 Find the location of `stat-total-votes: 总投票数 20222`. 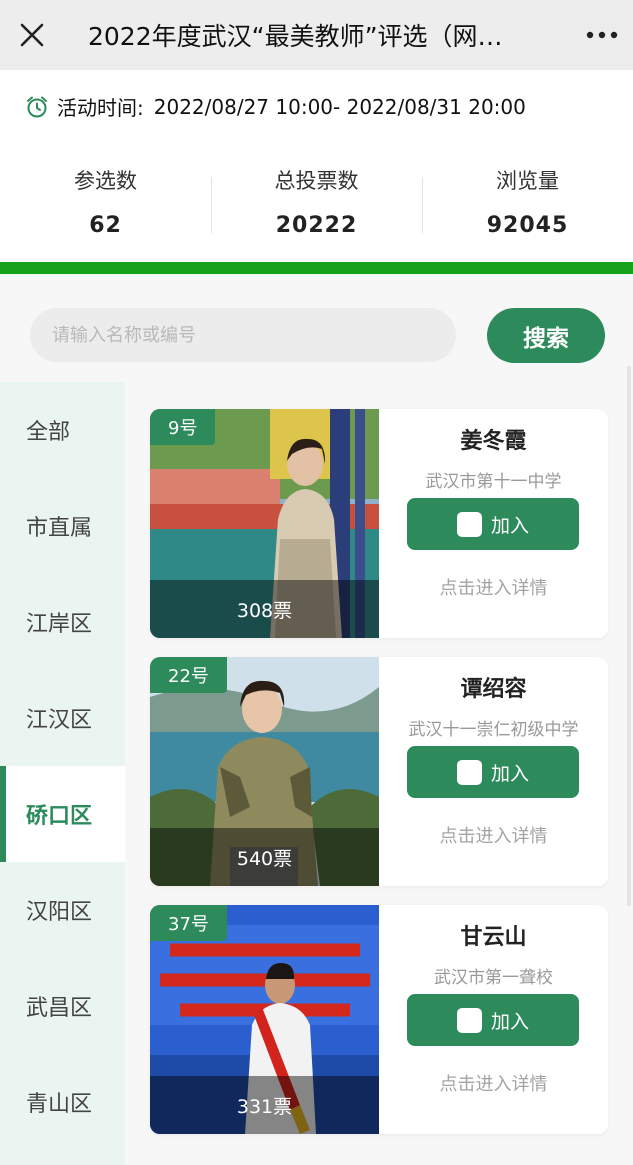

stat-total-votes: 总投票数 20222 is located at coordinates (316, 201).